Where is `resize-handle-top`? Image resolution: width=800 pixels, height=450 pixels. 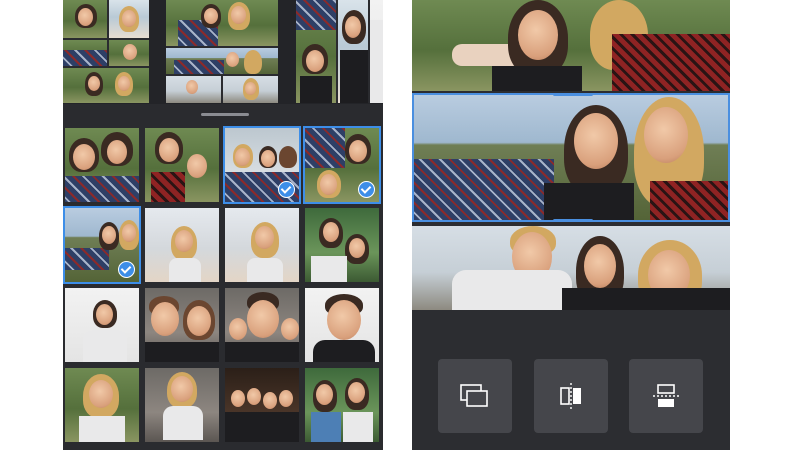 resize-handle-top is located at coordinates (573, 95).